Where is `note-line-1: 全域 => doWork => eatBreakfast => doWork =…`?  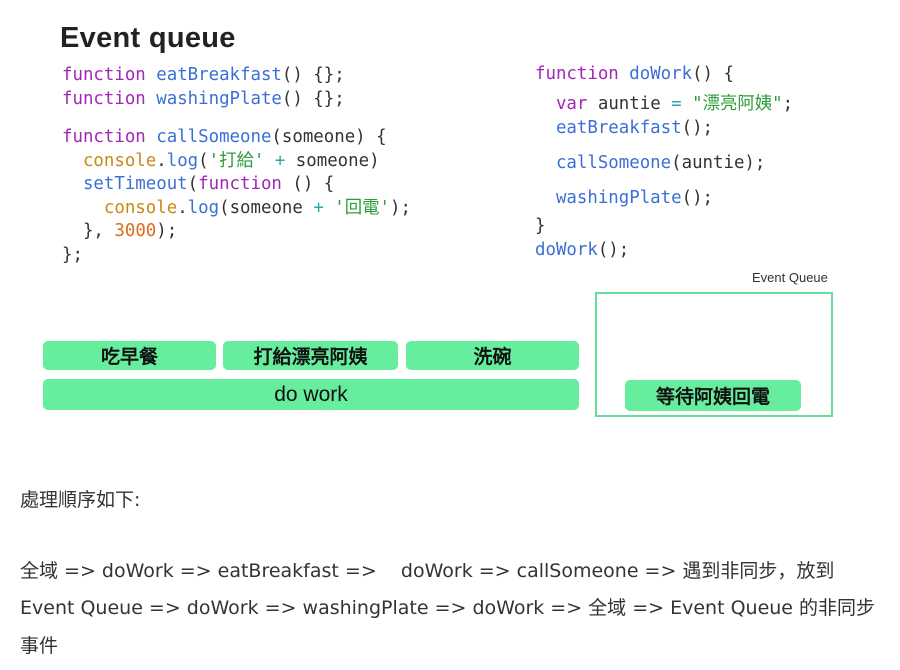 note-line-1: 全域 => doWork => eatBreakfast => doWork =… is located at coordinates (427, 571).